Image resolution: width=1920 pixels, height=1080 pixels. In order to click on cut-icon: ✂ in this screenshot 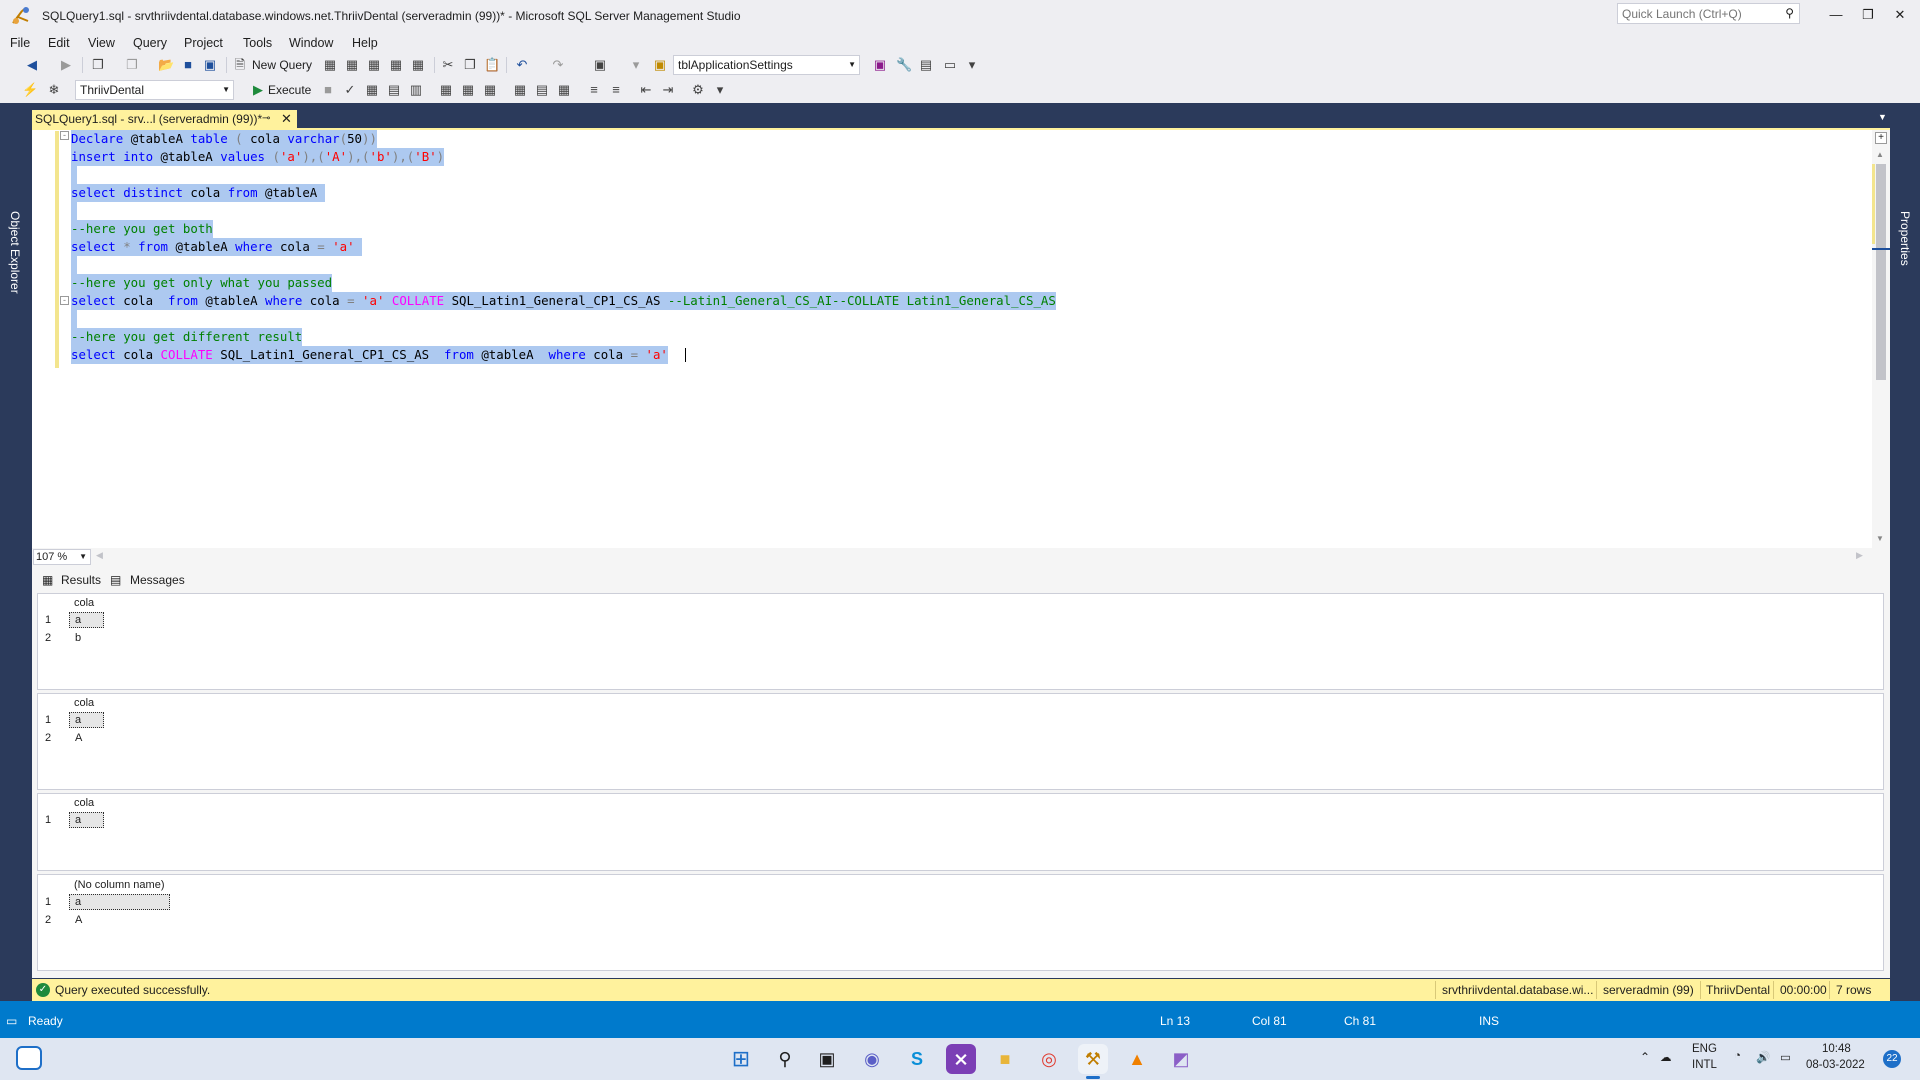, I will do `click(448, 65)`.